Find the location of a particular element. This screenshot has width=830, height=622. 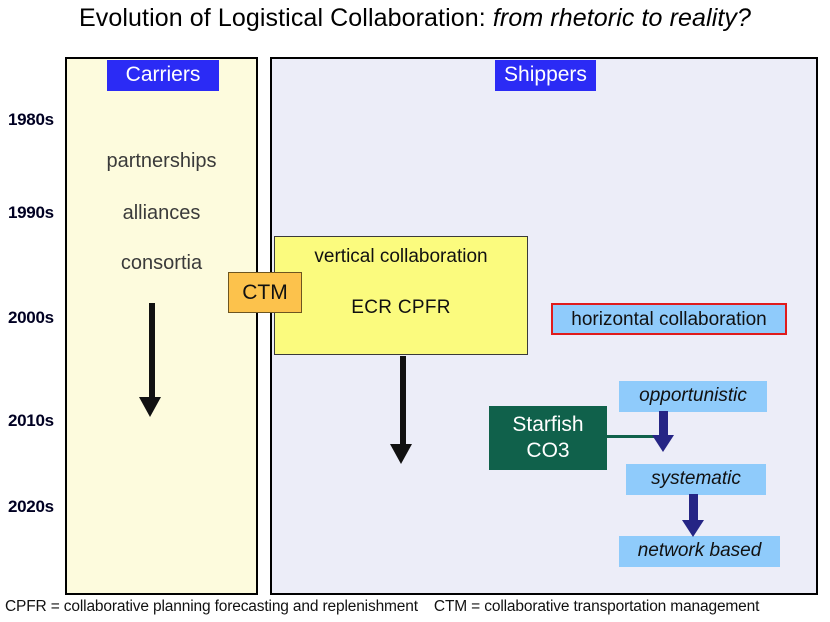

maturity-stage-opportunistic: opportunistic is located at coordinates (693, 396).